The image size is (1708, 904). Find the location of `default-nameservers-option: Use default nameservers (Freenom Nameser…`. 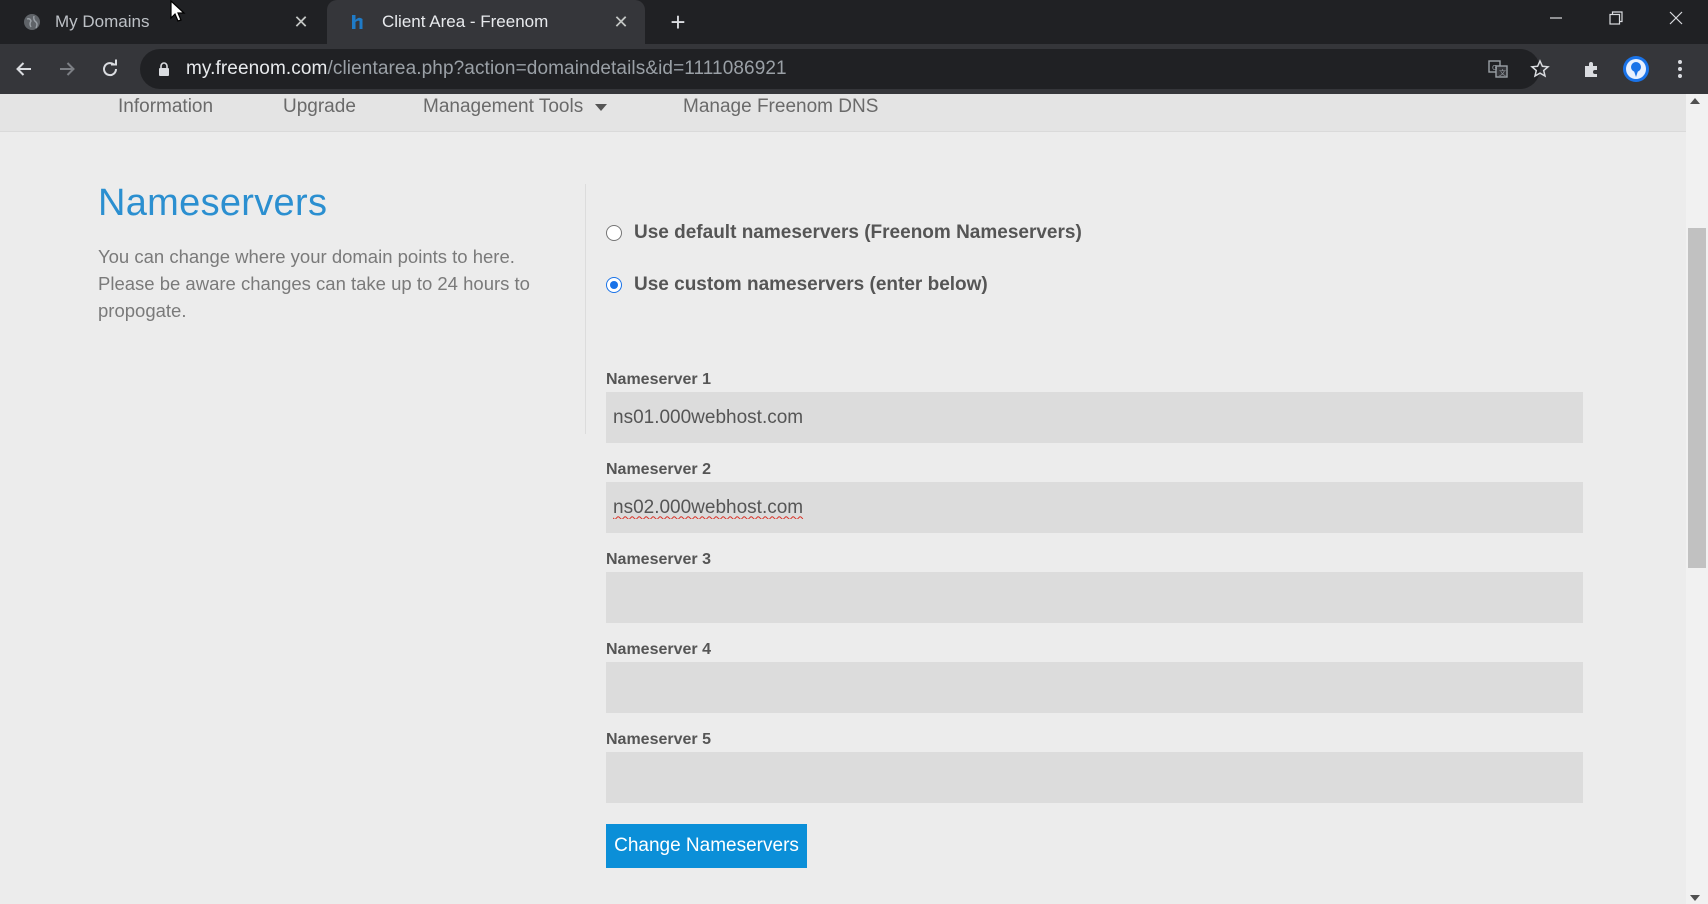

default-nameservers-option: Use default nameservers (Freenom Nameser… is located at coordinates (844, 233).